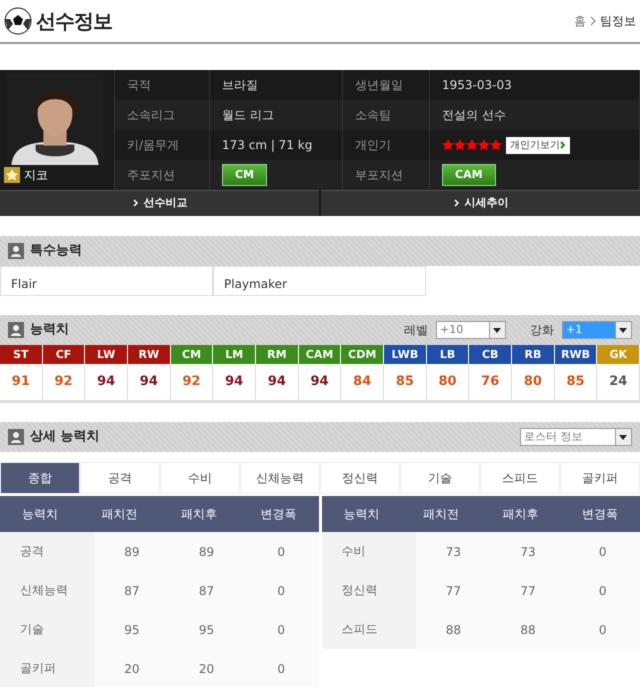 This screenshot has height=687, width=640. I want to click on compare-button: 시세추이, so click(480, 203).